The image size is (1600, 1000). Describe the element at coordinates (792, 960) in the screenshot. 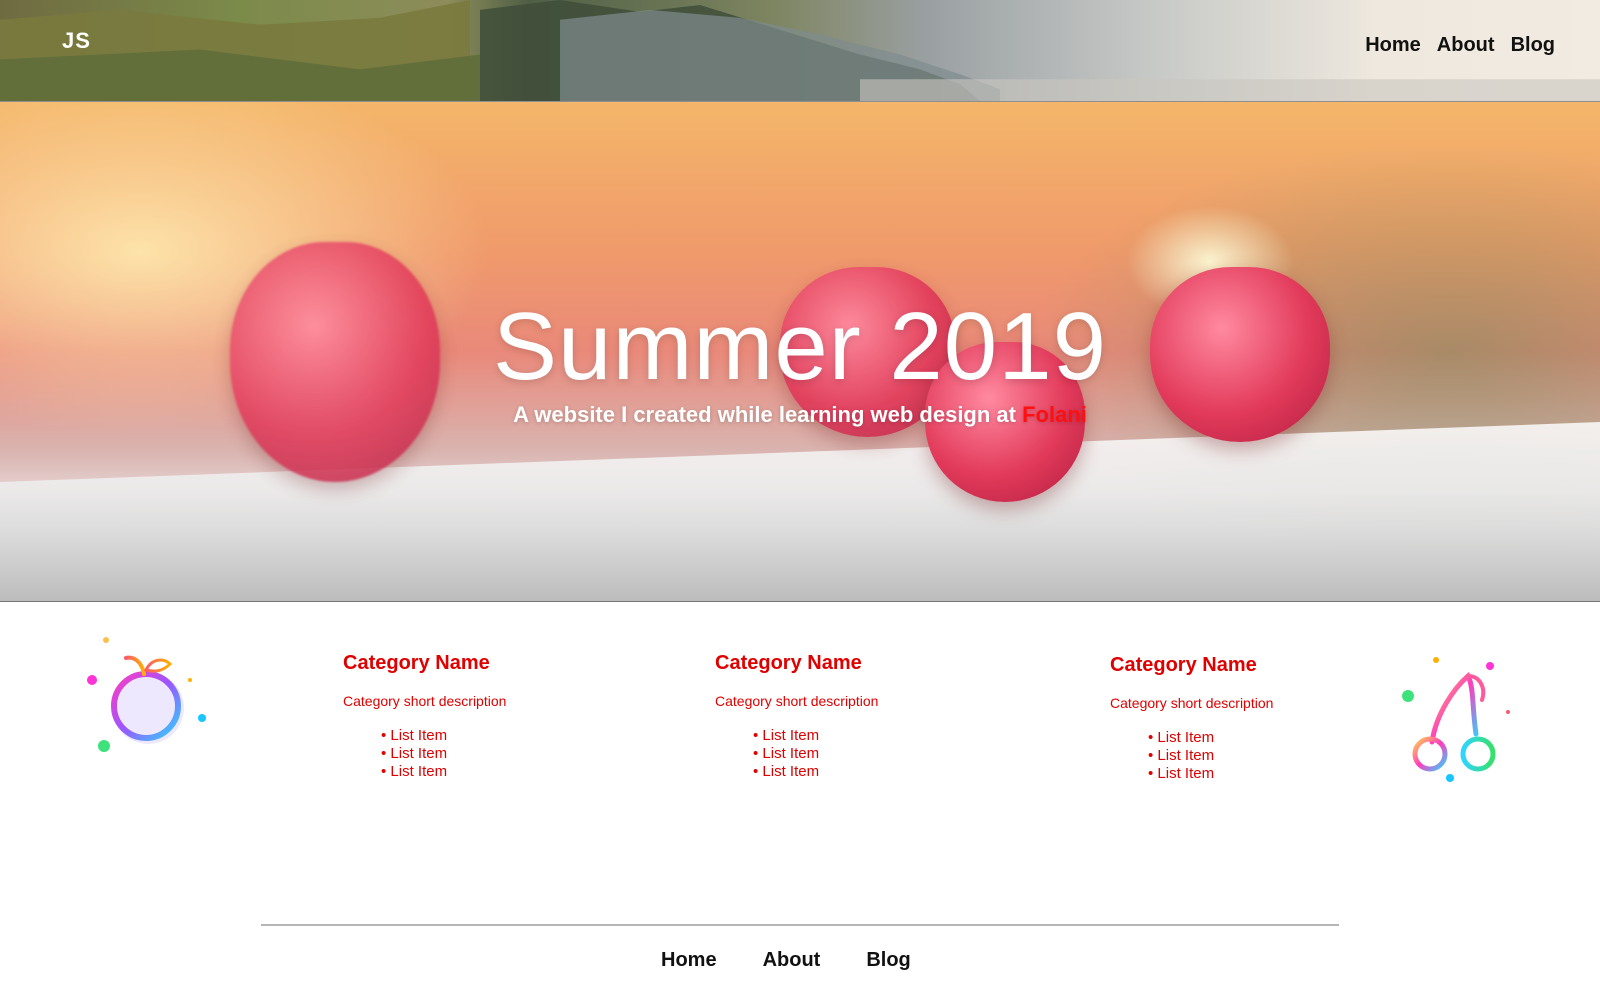

I see `footer-about-link: About` at that location.